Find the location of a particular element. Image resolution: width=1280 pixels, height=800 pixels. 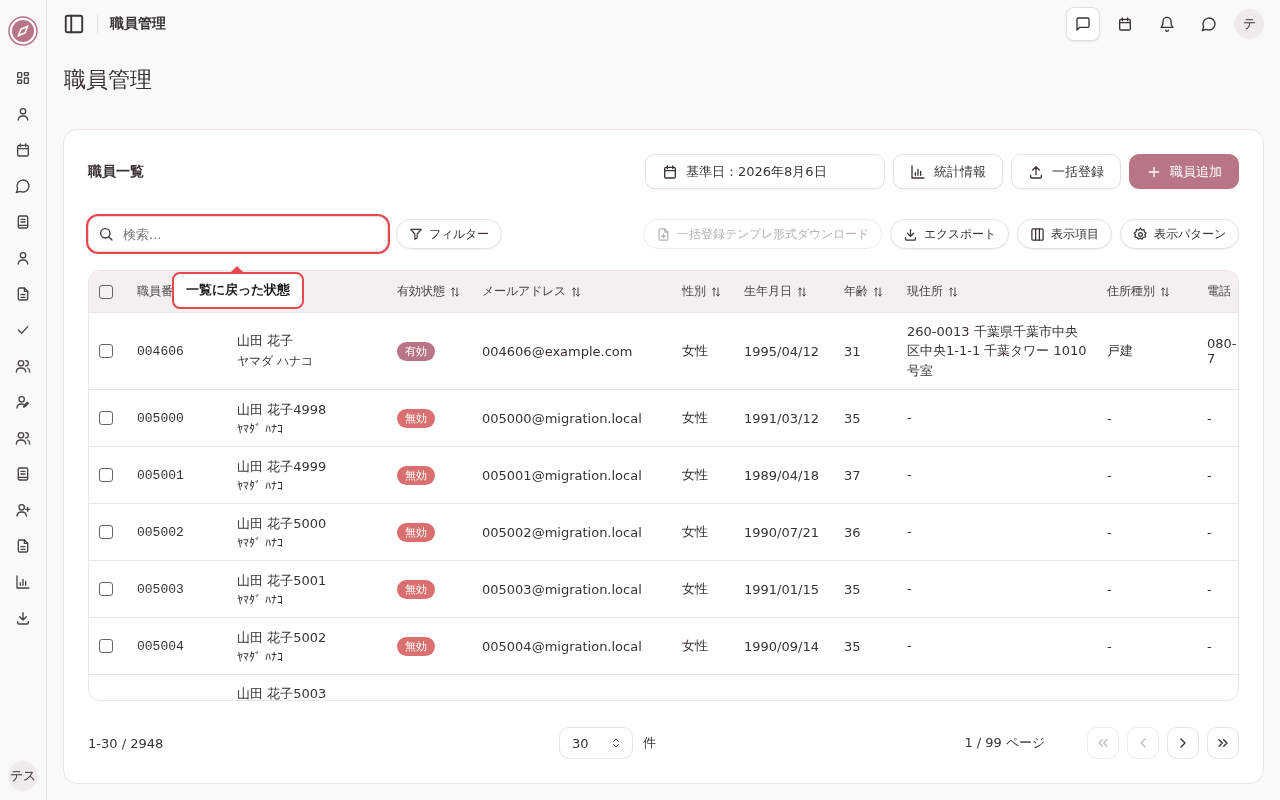

user-plus-icon is located at coordinates (23, 510).